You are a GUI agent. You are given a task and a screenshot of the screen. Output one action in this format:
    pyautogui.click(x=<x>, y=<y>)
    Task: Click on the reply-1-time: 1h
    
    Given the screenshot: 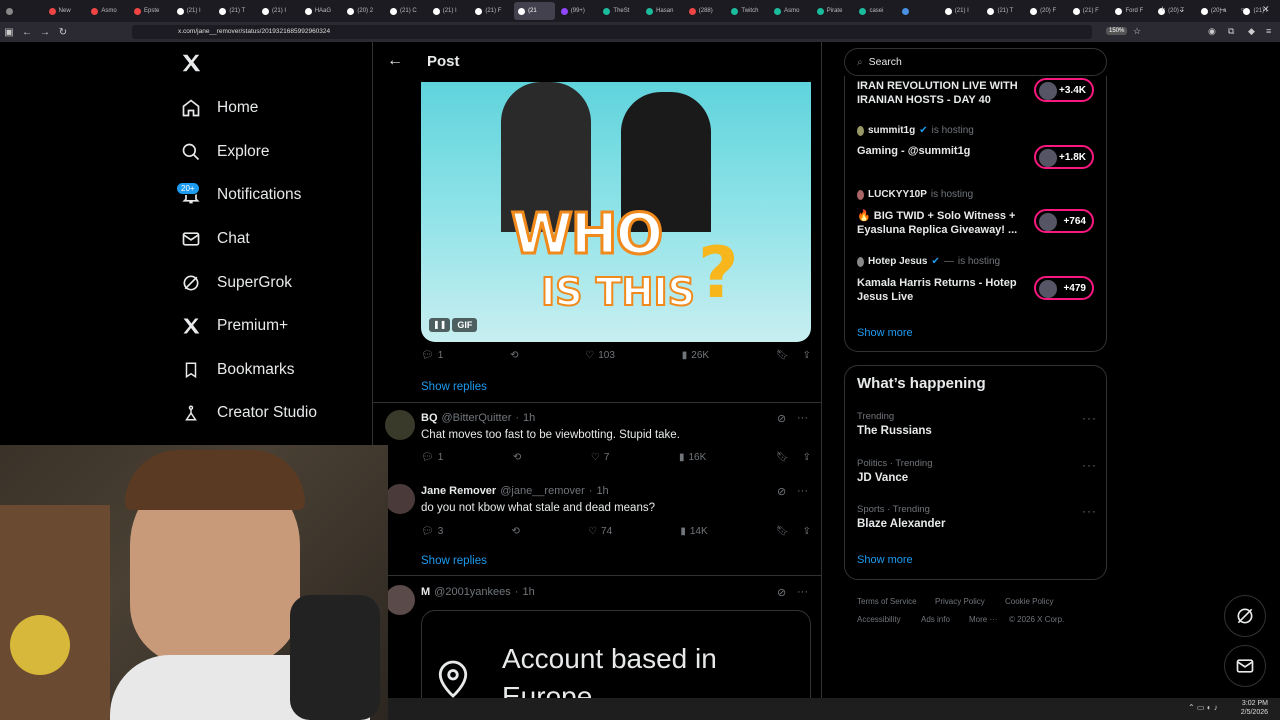 What is the action you would take?
    pyautogui.click(x=529, y=418)
    